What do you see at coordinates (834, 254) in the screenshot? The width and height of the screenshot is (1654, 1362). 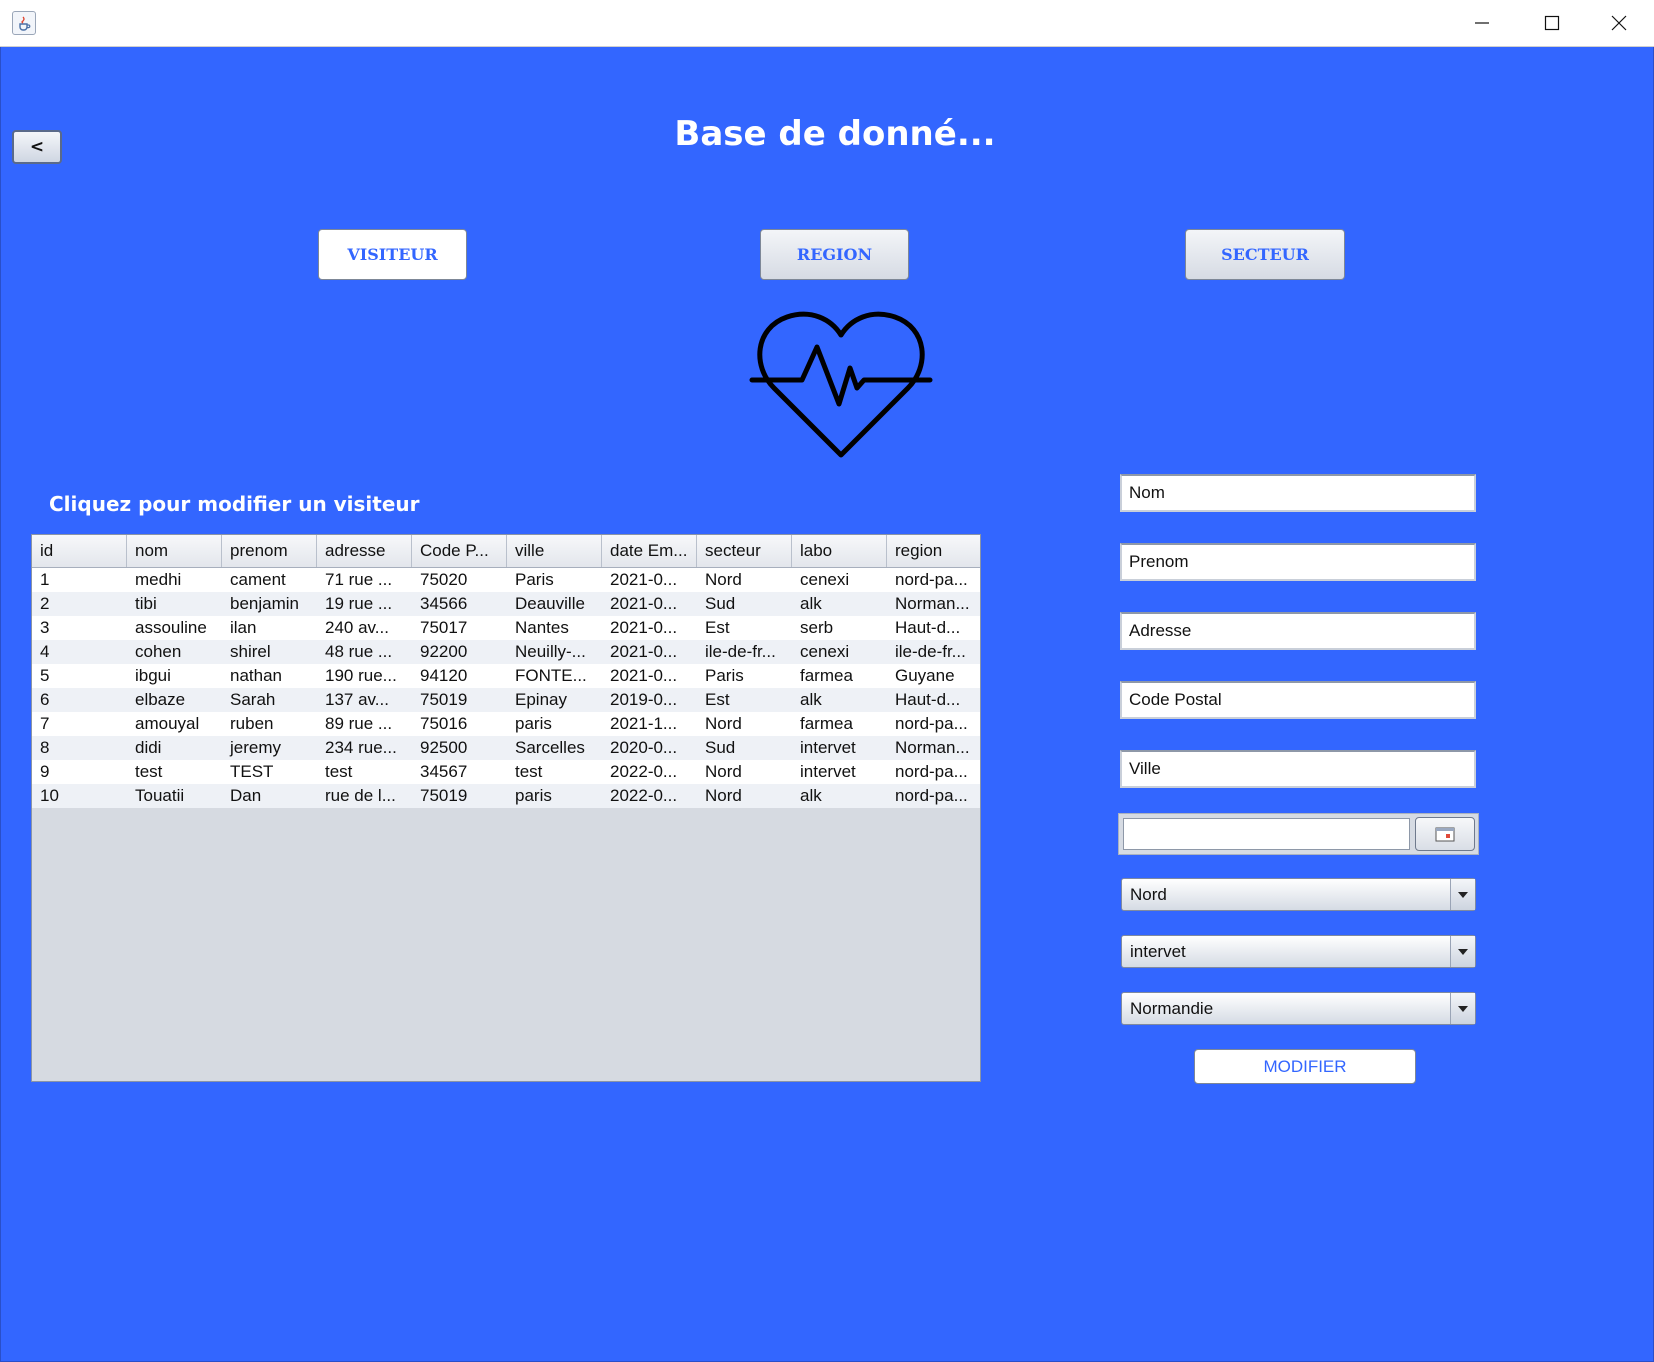 I see `region-button: REGION` at bounding box center [834, 254].